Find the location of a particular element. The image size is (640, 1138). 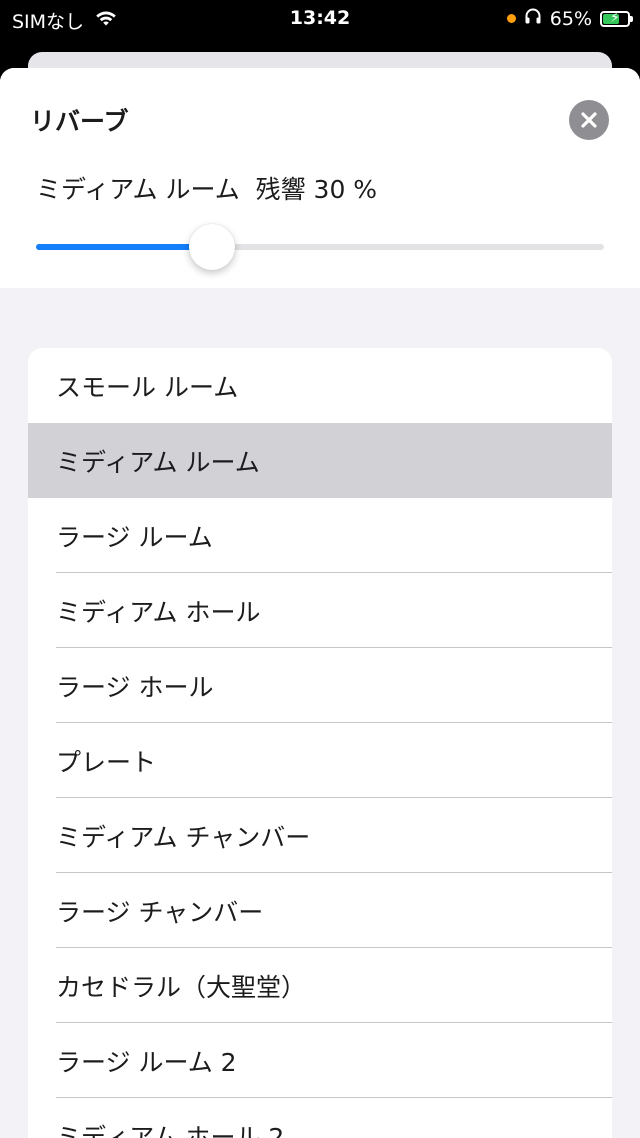

reverb-preset-item: ラージ ホール is located at coordinates (320, 685).